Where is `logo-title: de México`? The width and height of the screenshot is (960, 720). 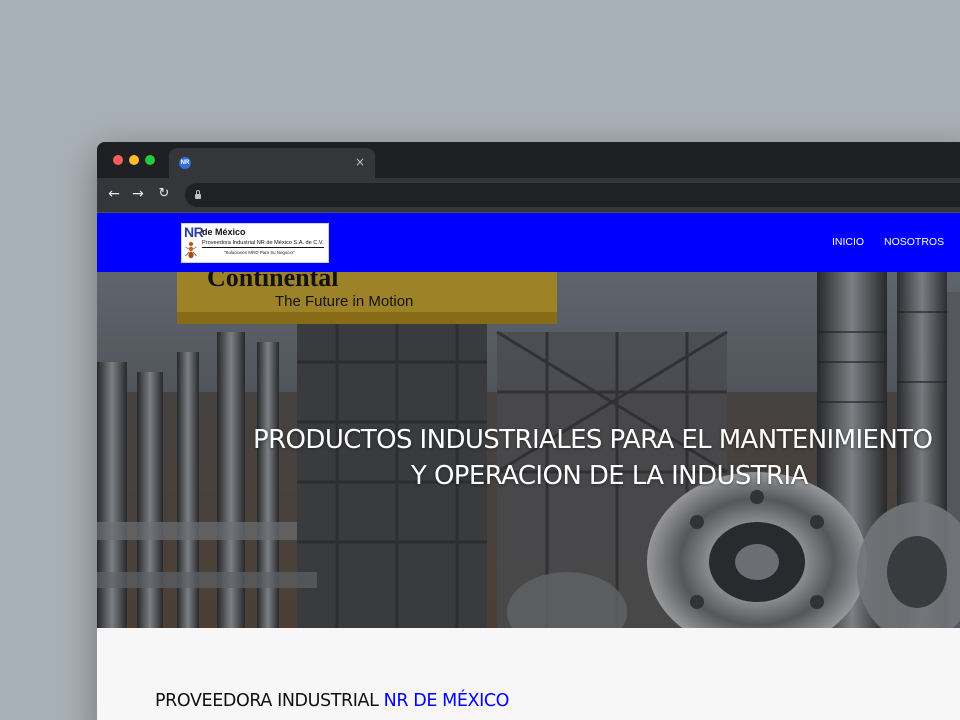
logo-title: de México is located at coordinates (224, 232).